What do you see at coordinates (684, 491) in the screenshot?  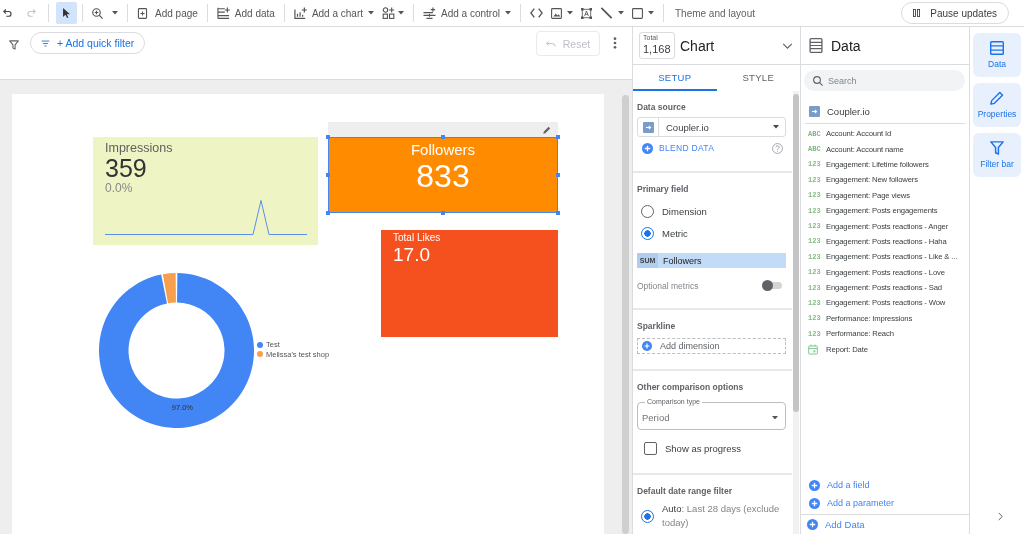 I see `section-heading: Default date range filter` at bounding box center [684, 491].